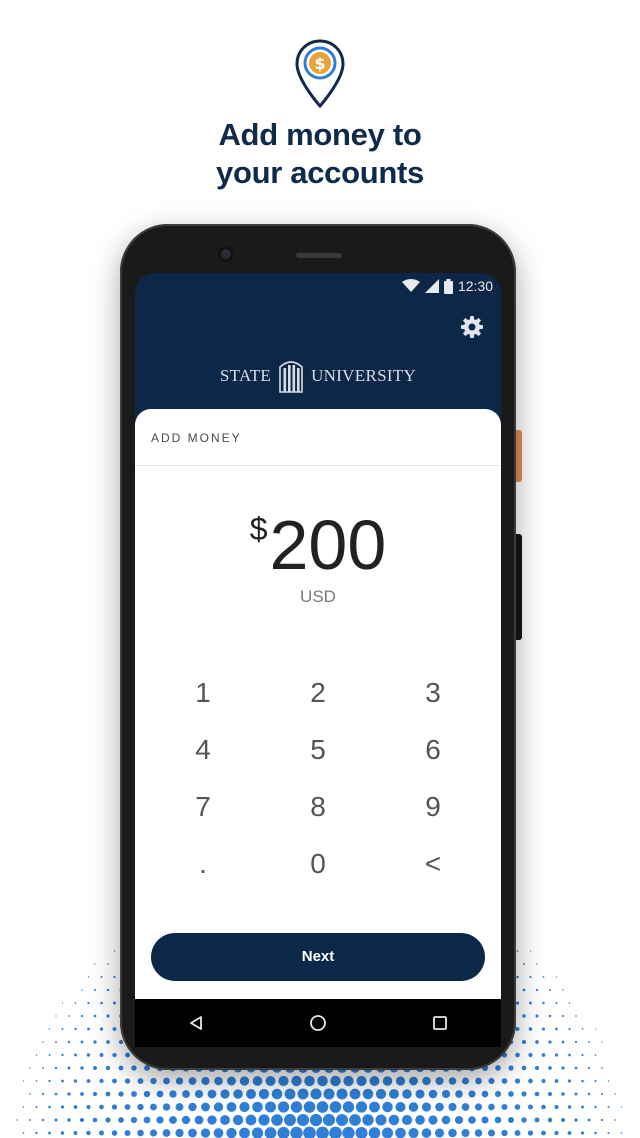 The image size is (640, 1138). What do you see at coordinates (318, 957) in the screenshot?
I see `next-button: Next` at bounding box center [318, 957].